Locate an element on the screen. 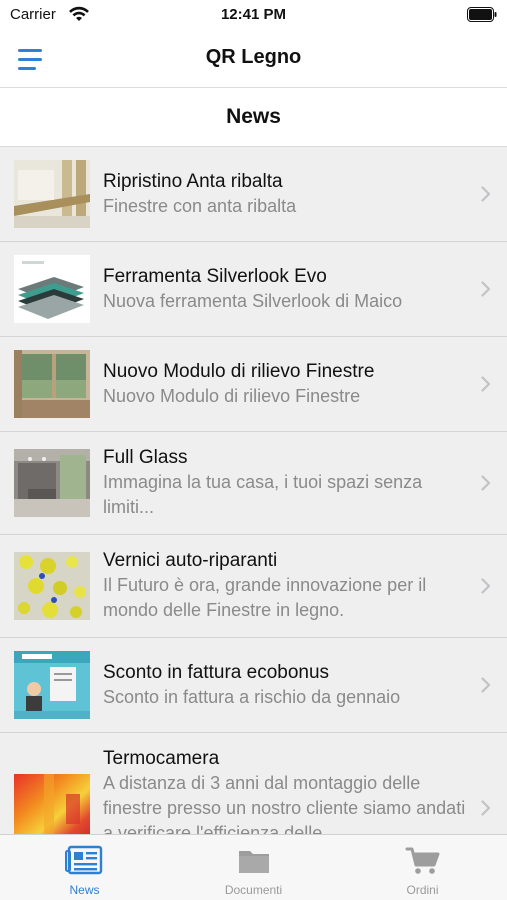 The image size is (507, 900). news-title: Termocamera is located at coordinates (161, 758).